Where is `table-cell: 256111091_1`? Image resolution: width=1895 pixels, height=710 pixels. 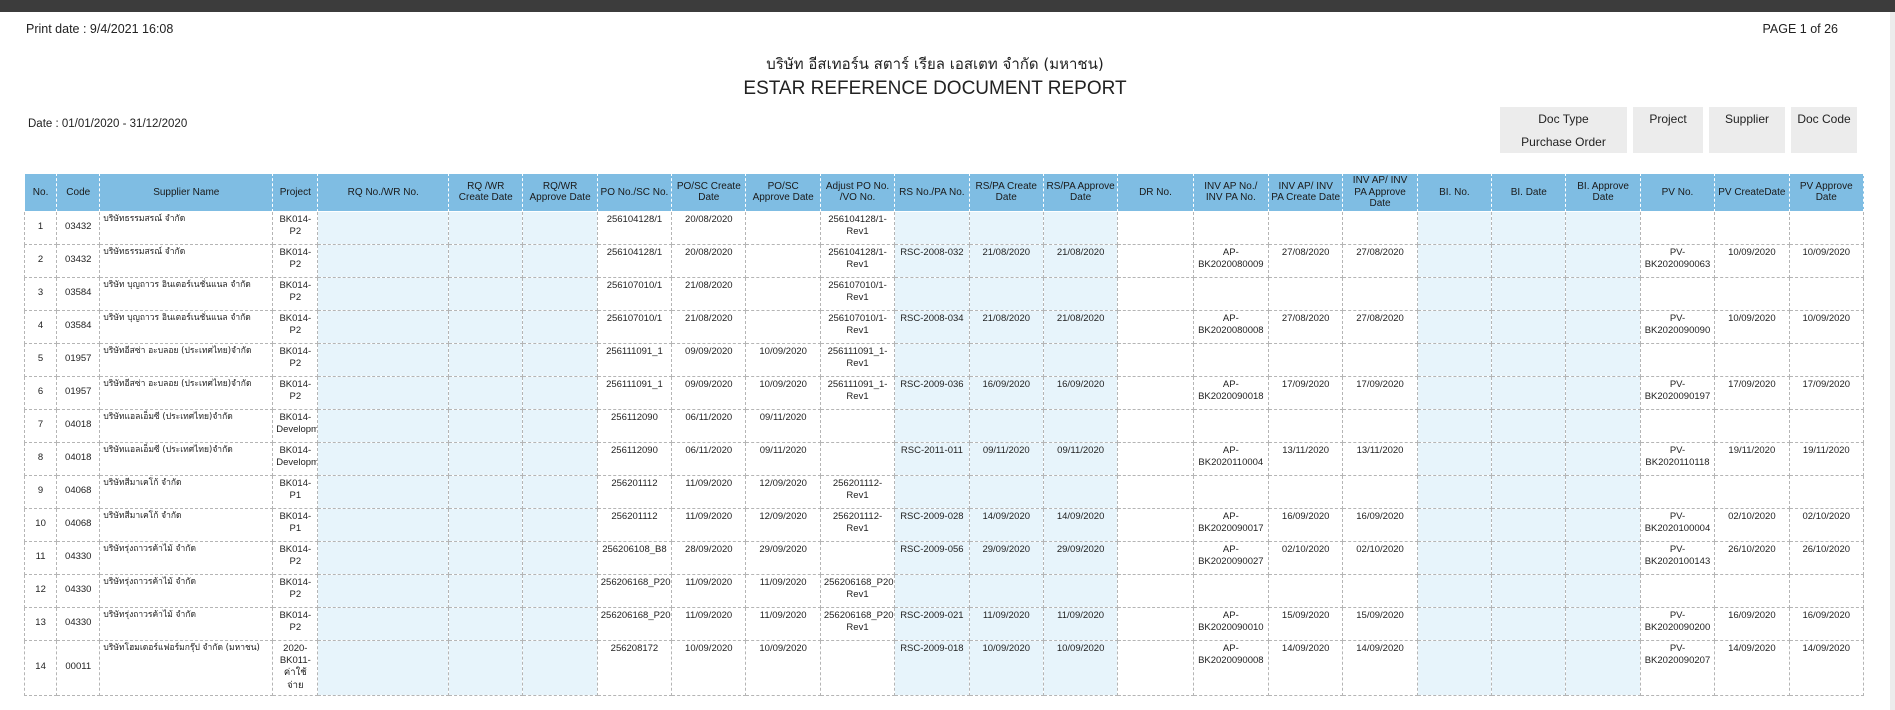
table-cell: 256111091_1 is located at coordinates (634, 359).